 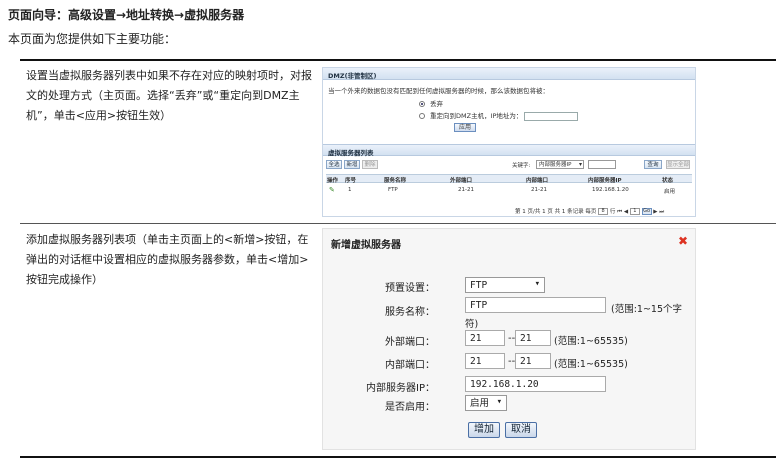 I want to click on row-cell: 192.168.1.20, so click(x=610, y=190).